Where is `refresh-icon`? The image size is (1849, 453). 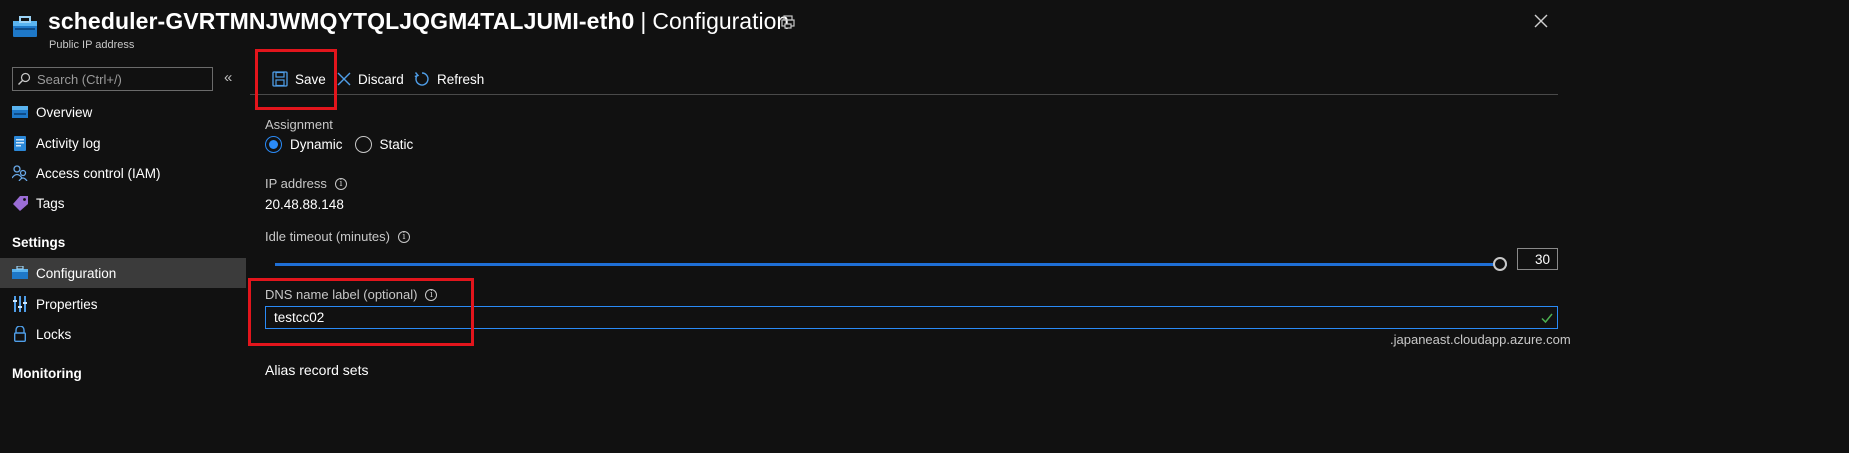
refresh-icon is located at coordinates (421, 79).